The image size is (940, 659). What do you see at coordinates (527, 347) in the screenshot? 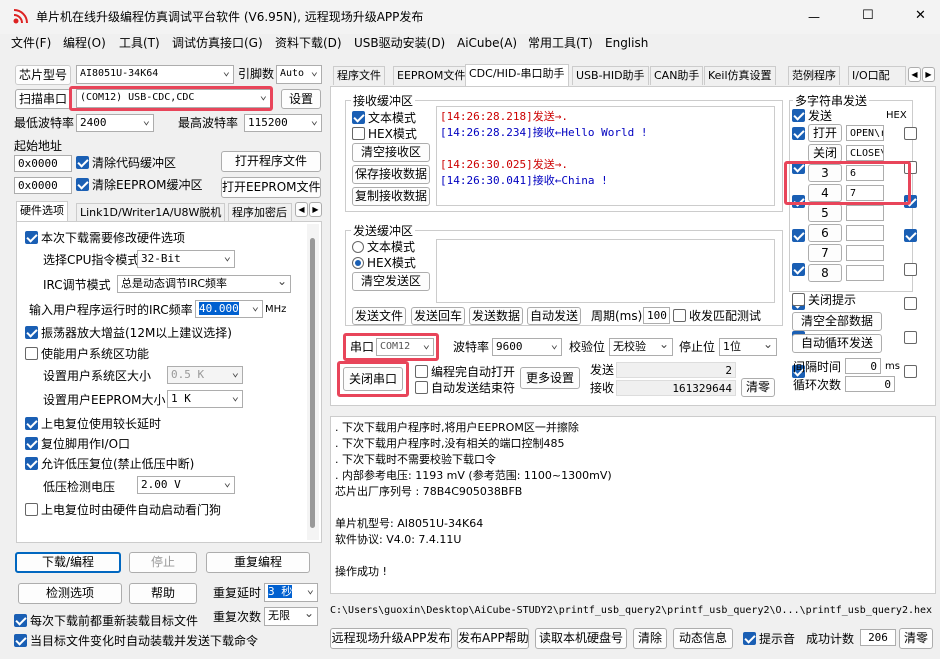
I see `baud-select: 9600` at bounding box center [527, 347].